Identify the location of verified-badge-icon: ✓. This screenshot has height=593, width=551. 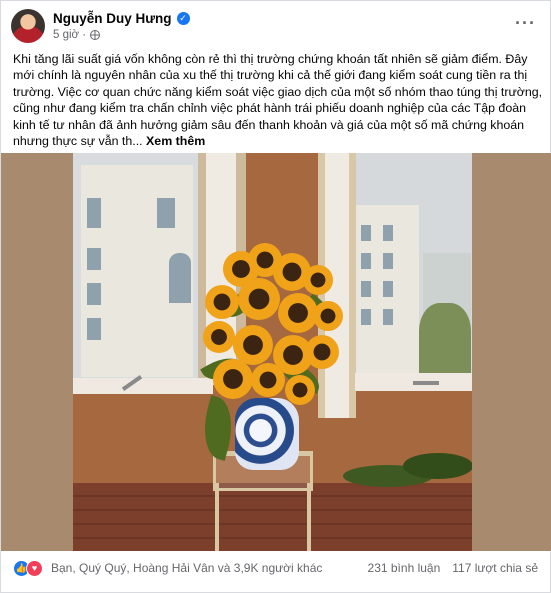
(183, 18).